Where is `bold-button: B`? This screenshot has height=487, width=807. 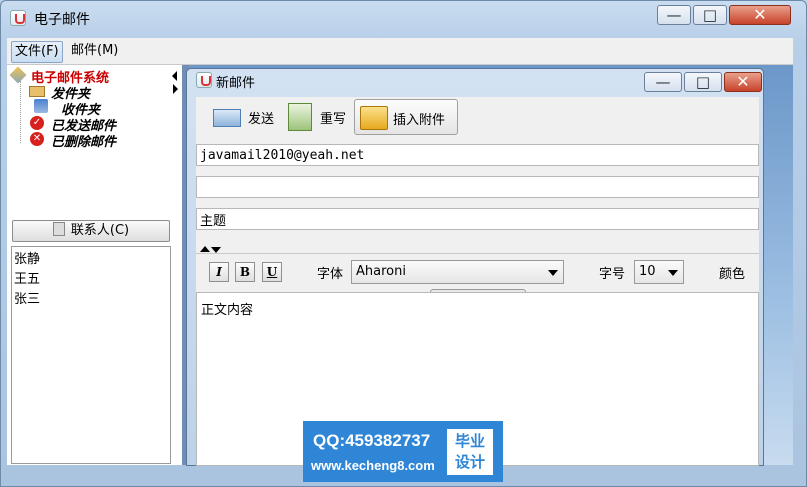
bold-button: B is located at coordinates (245, 272).